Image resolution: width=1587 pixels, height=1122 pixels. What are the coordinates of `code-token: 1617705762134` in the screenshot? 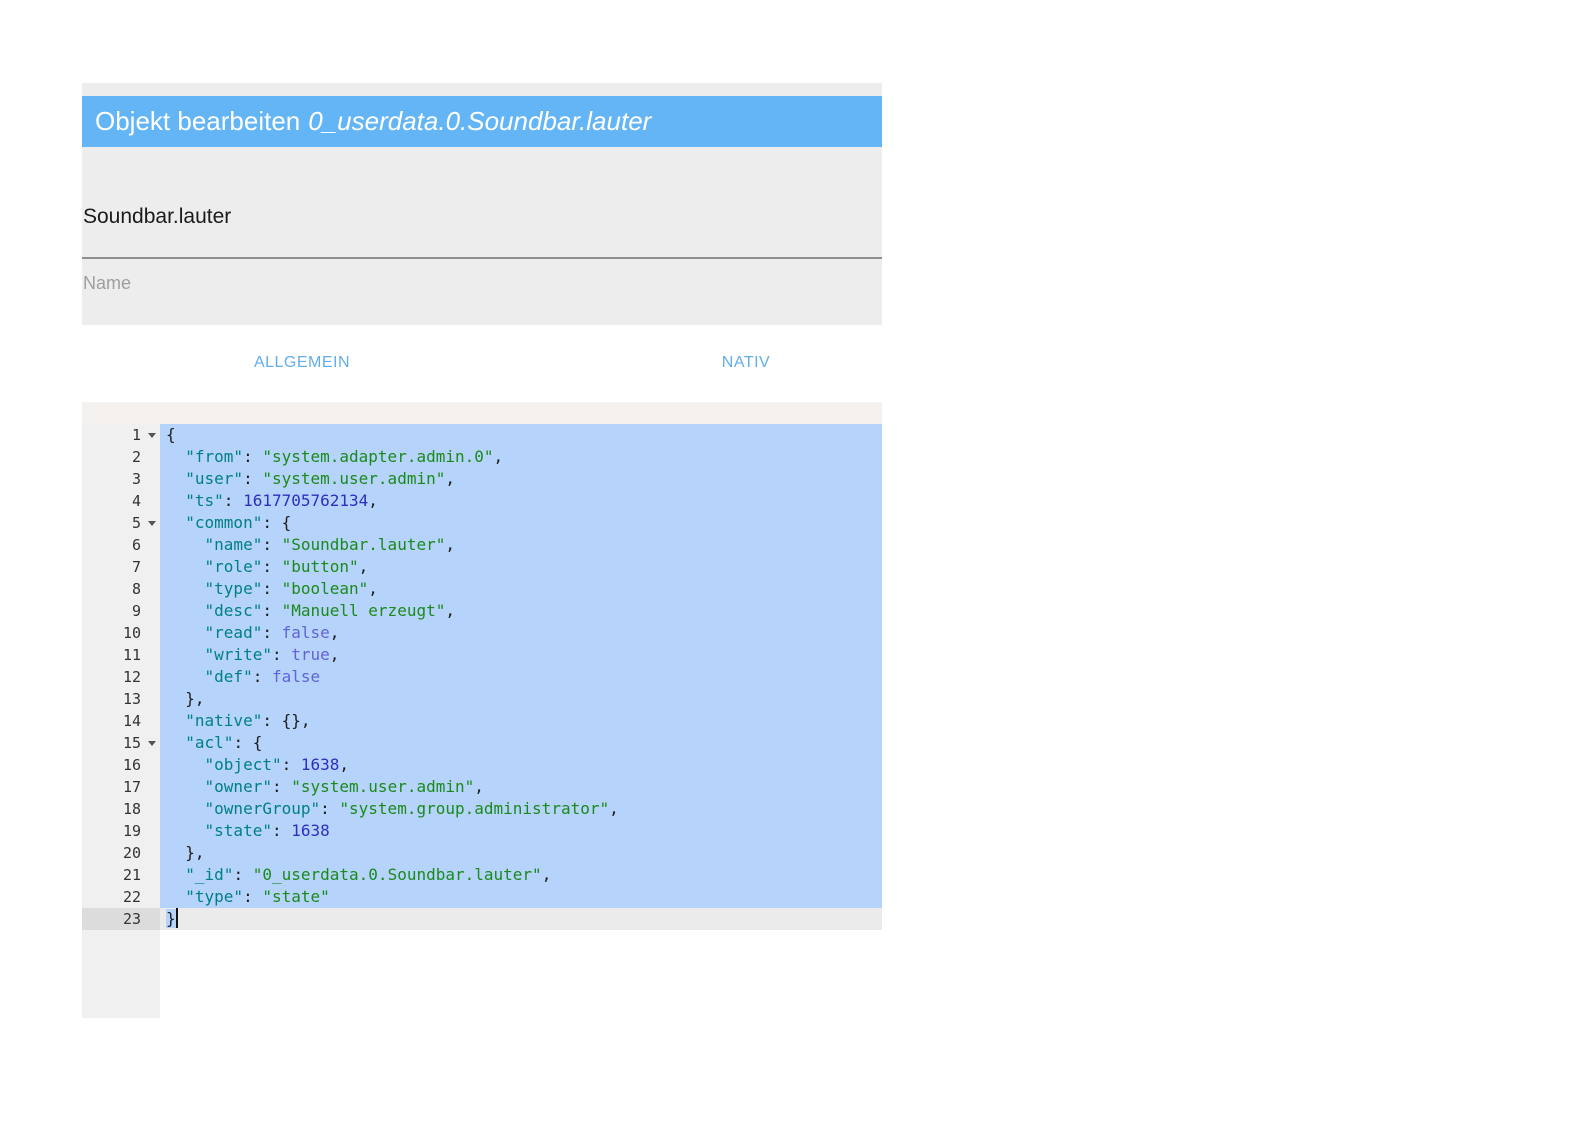 It's located at (306, 500).